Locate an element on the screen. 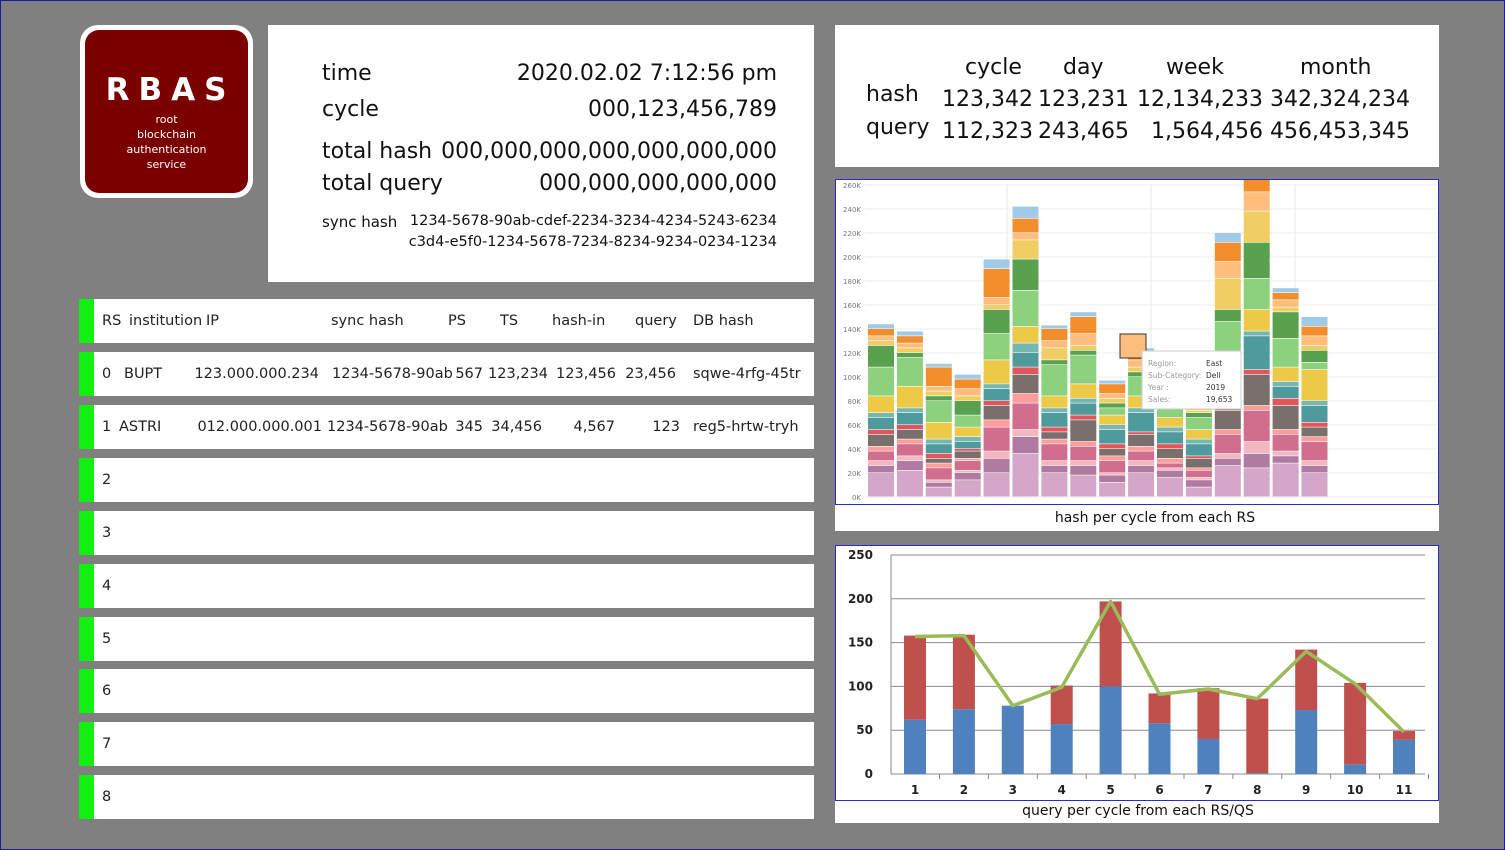  table-row: 8 is located at coordinates (446, 797).